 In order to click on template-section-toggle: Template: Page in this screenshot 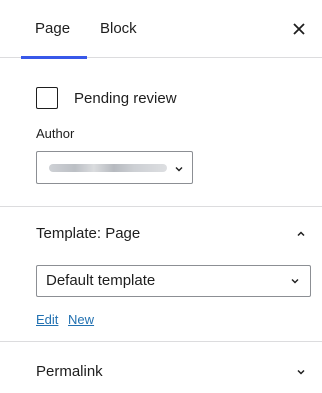, I will do `click(161, 234)`.